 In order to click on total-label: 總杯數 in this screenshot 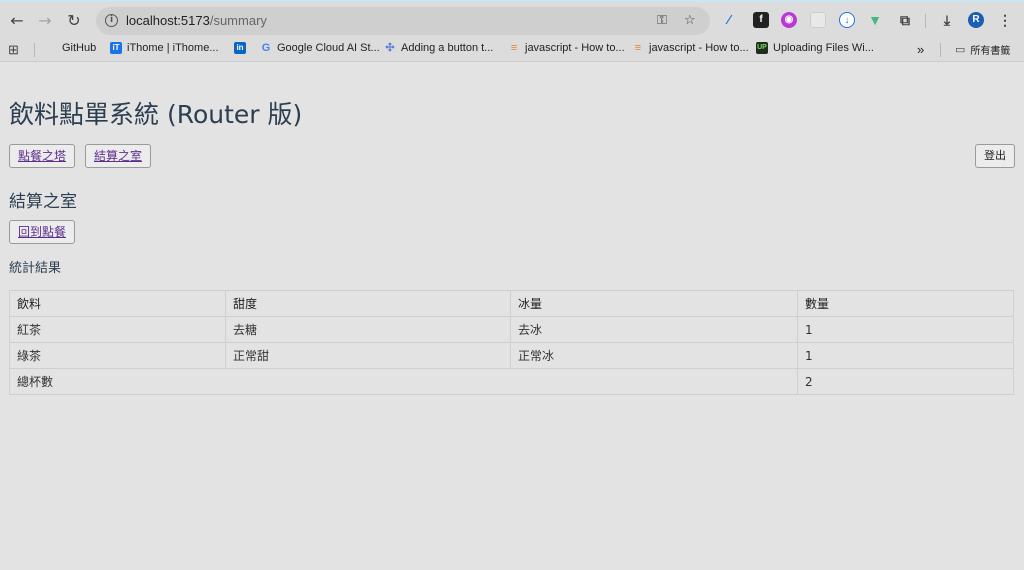, I will do `click(403, 381)`.